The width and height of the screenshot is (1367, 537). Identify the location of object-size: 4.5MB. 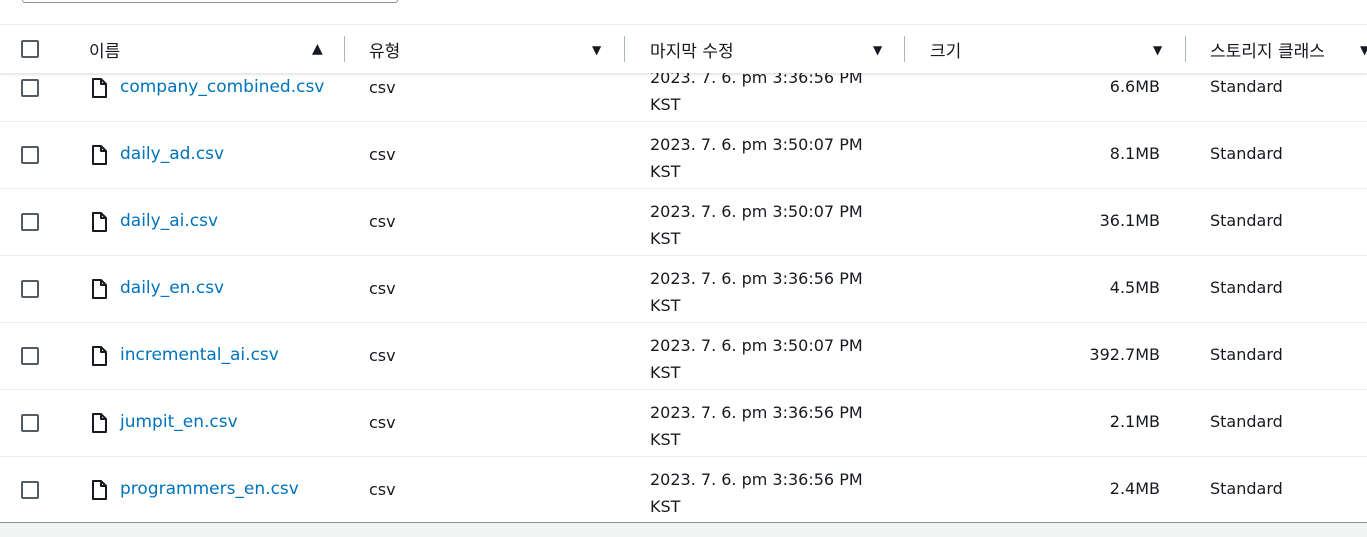
(1134, 287).